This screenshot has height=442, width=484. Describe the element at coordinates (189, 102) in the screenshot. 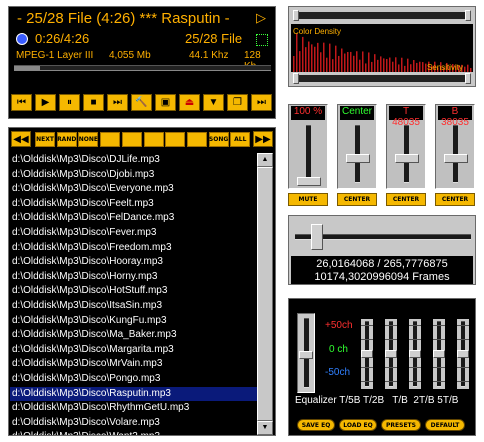

I see `eject-button: ⏏` at that location.